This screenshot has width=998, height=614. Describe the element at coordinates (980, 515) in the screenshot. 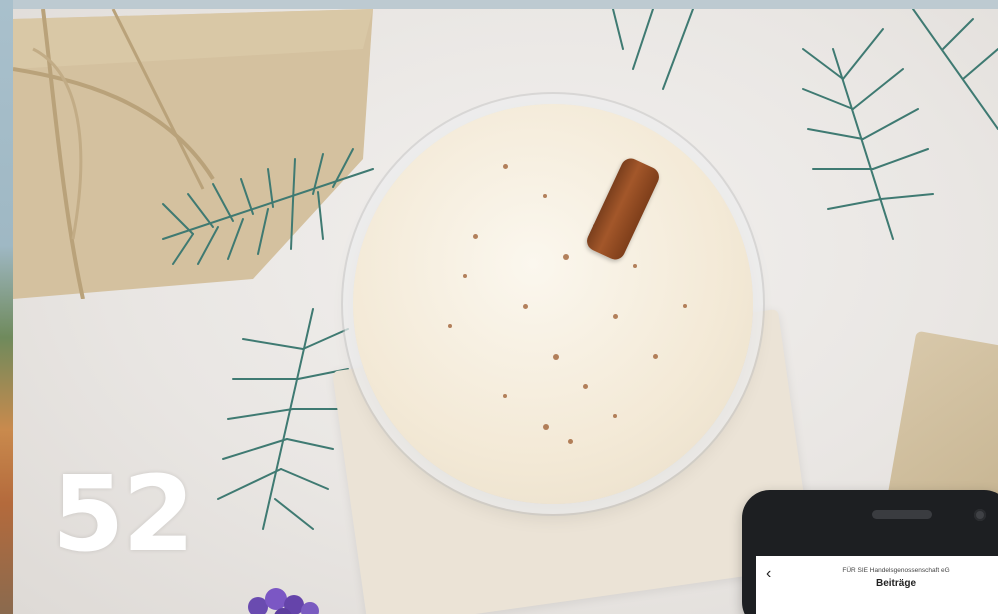

I see `camera-icon` at that location.